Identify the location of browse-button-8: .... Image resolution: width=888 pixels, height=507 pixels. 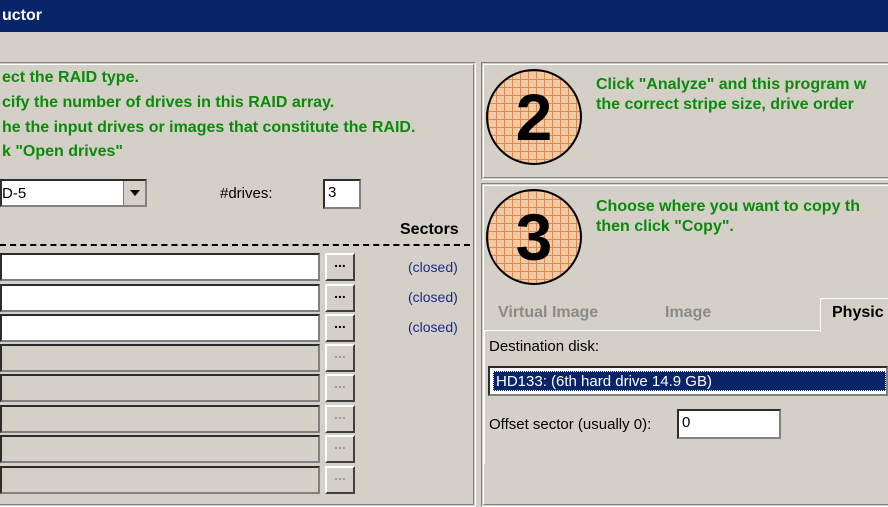
(340, 480).